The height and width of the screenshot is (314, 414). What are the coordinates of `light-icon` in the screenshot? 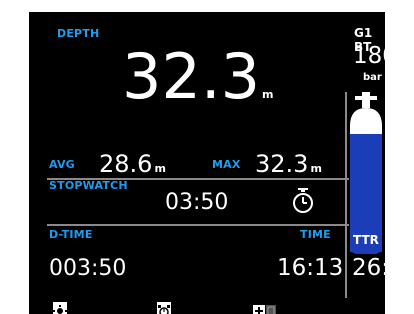 It's located at (60, 308).